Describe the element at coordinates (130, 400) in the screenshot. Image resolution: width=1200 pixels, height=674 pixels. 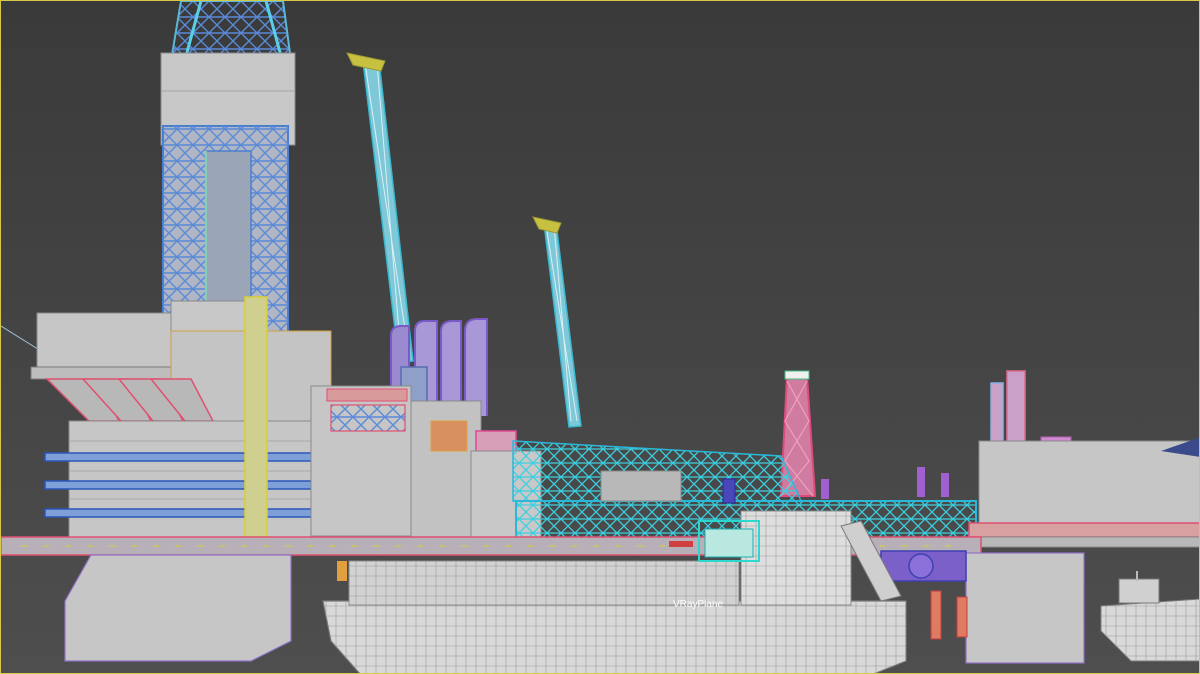
I see `deck-braces` at that location.